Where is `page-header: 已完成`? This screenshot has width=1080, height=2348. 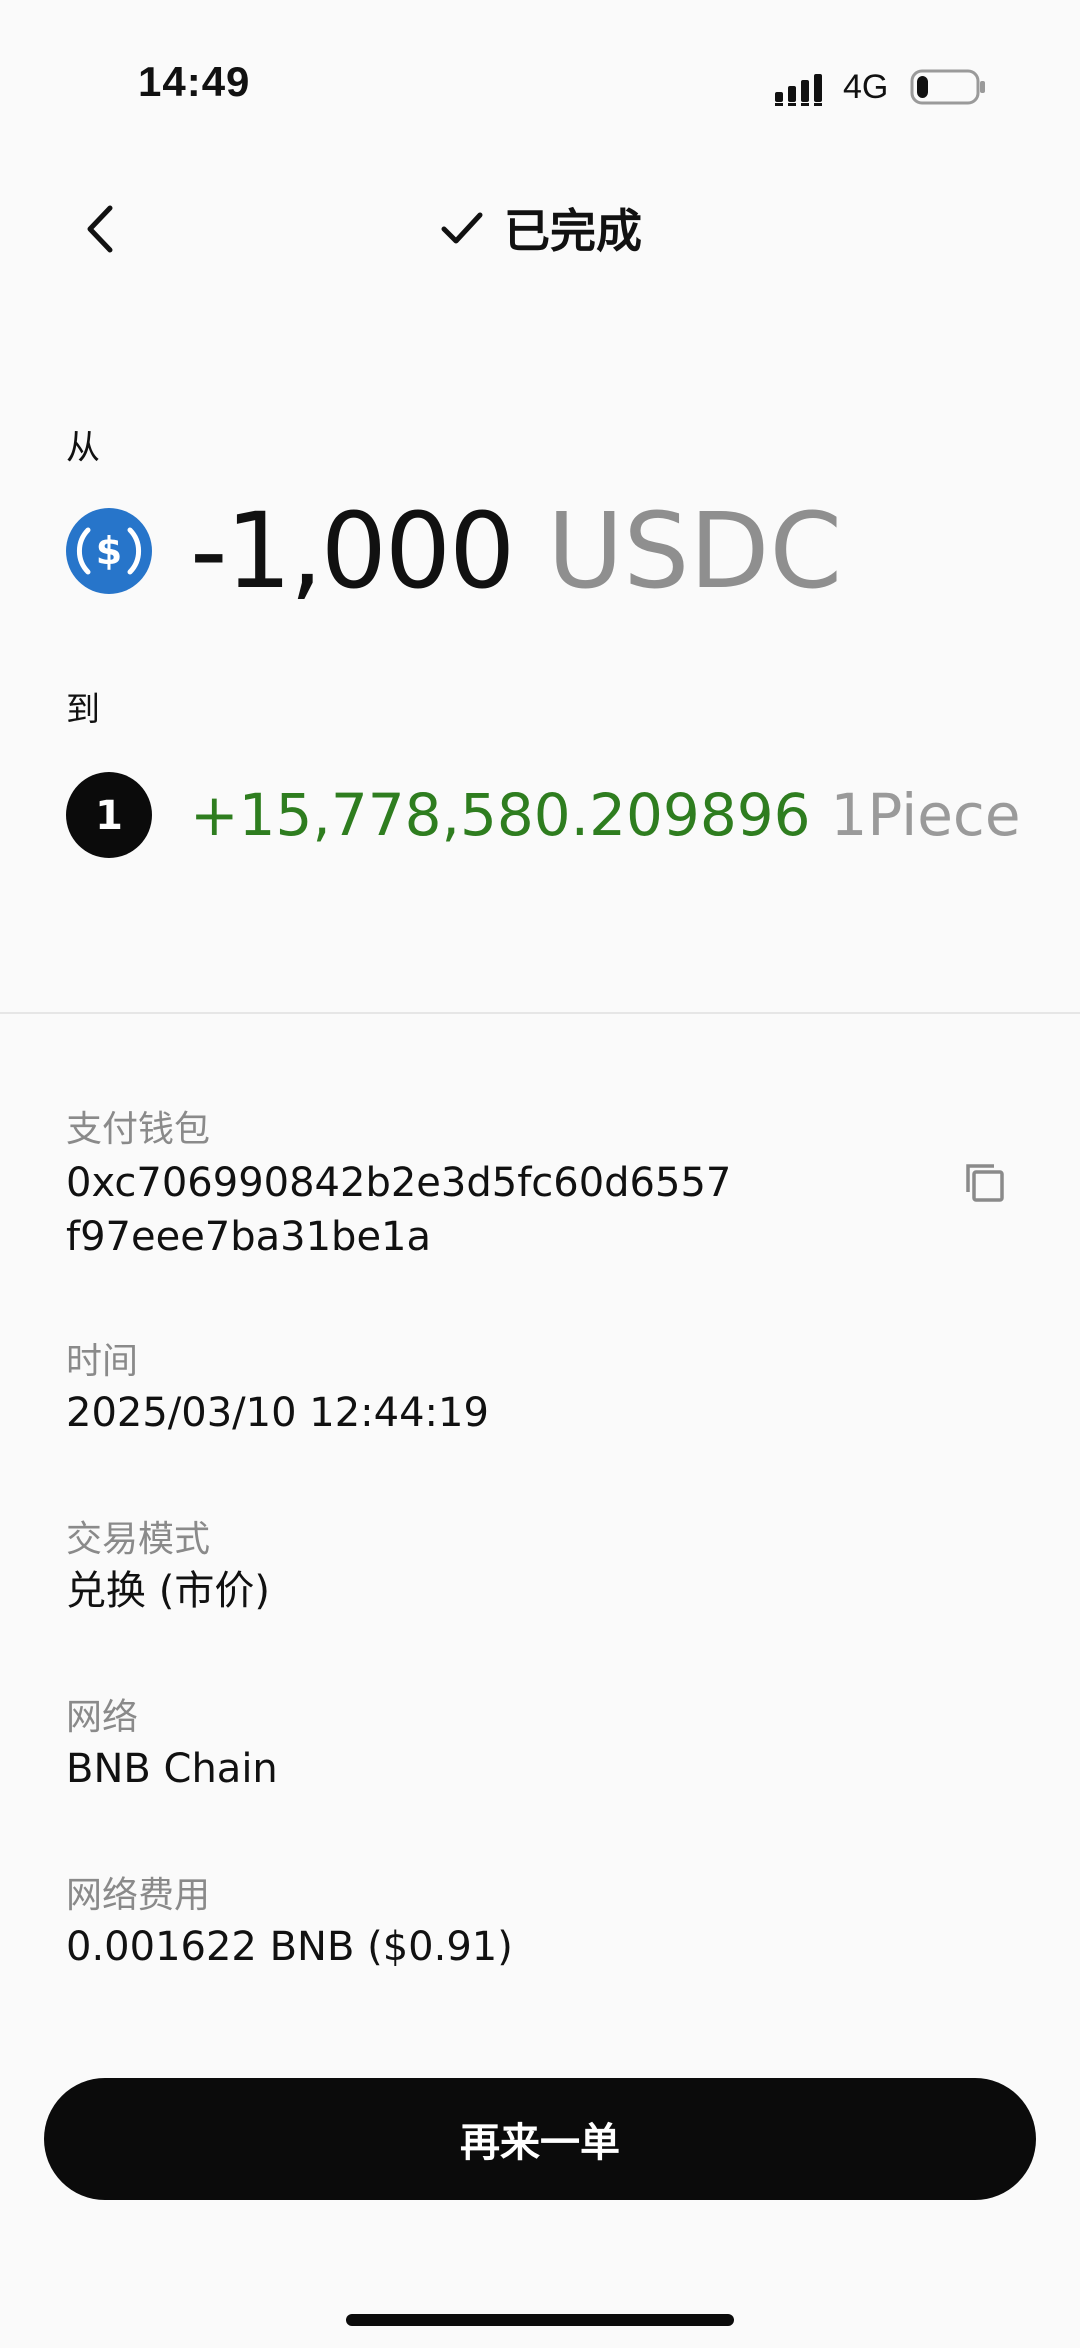 page-header: 已完成 is located at coordinates (540, 228).